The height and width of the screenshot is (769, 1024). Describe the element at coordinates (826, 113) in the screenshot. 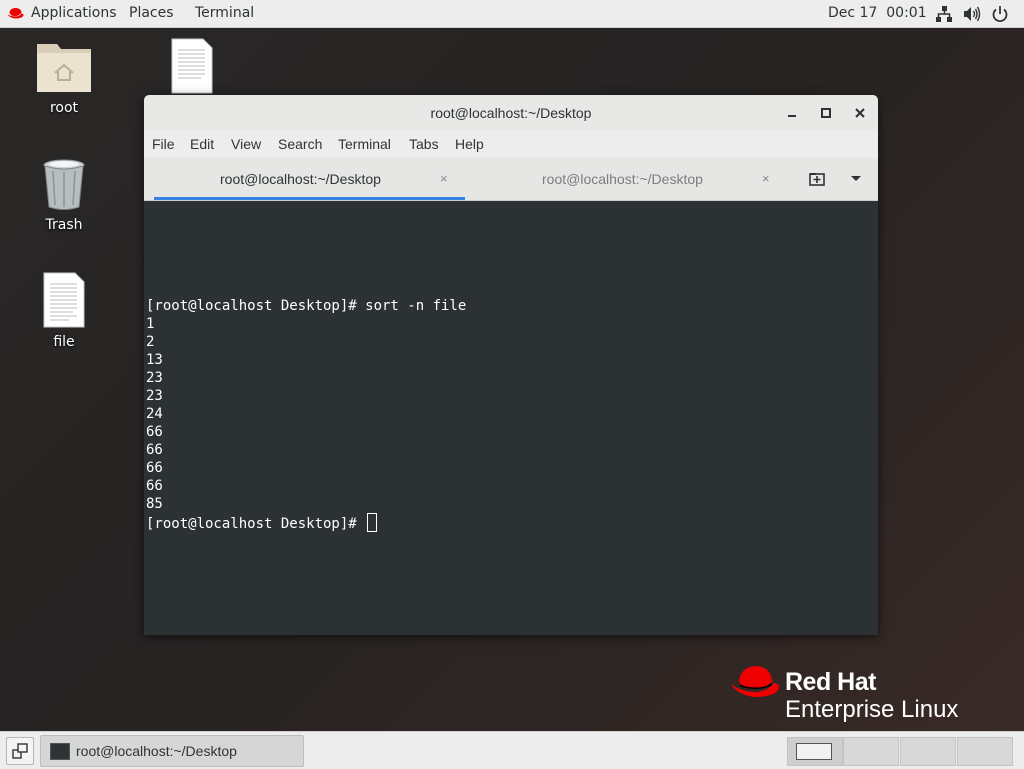

I see `maximize-icon` at that location.